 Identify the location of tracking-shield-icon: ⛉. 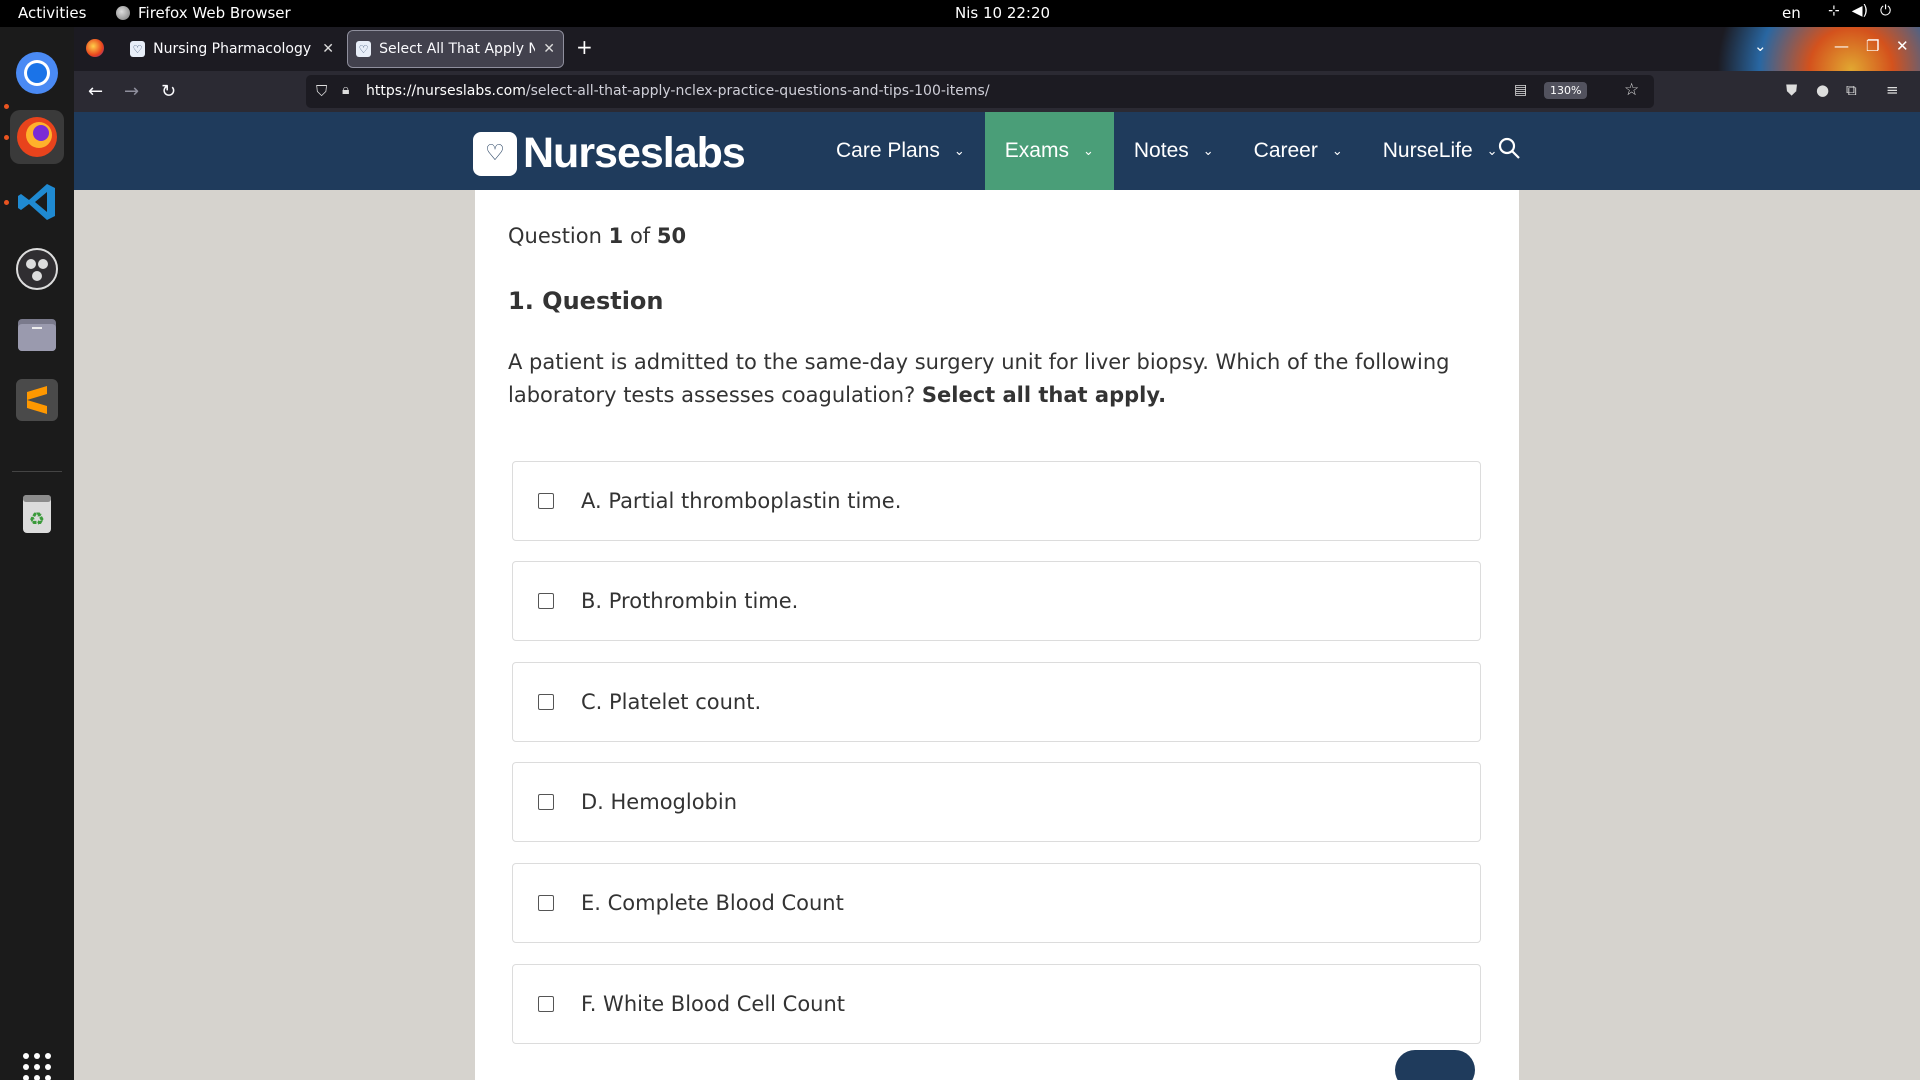
(321, 91).